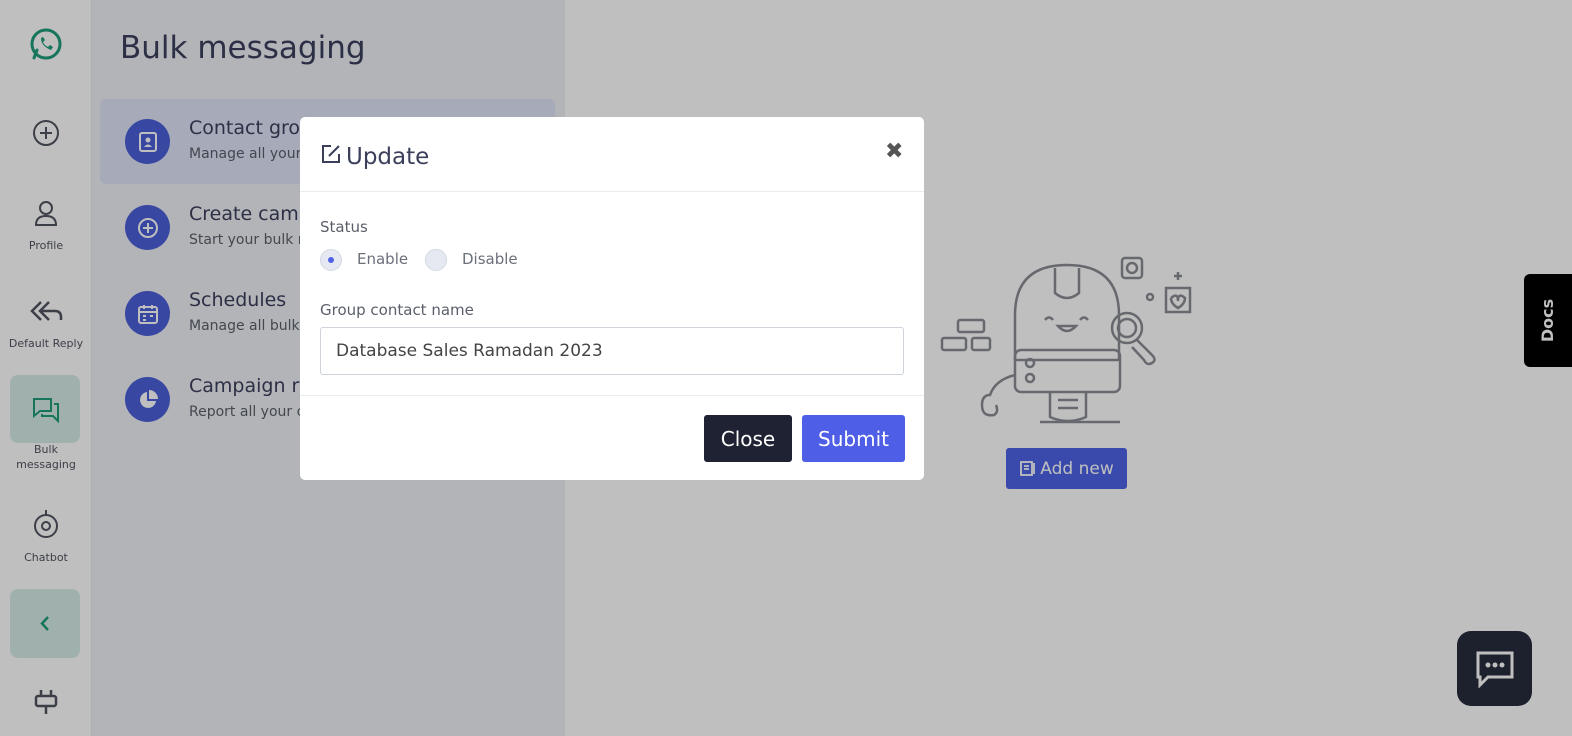 The height and width of the screenshot is (736, 1572). What do you see at coordinates (436, 260) in the screenshot?
I see `status-disable-radio` at bounding box center [436, 260].